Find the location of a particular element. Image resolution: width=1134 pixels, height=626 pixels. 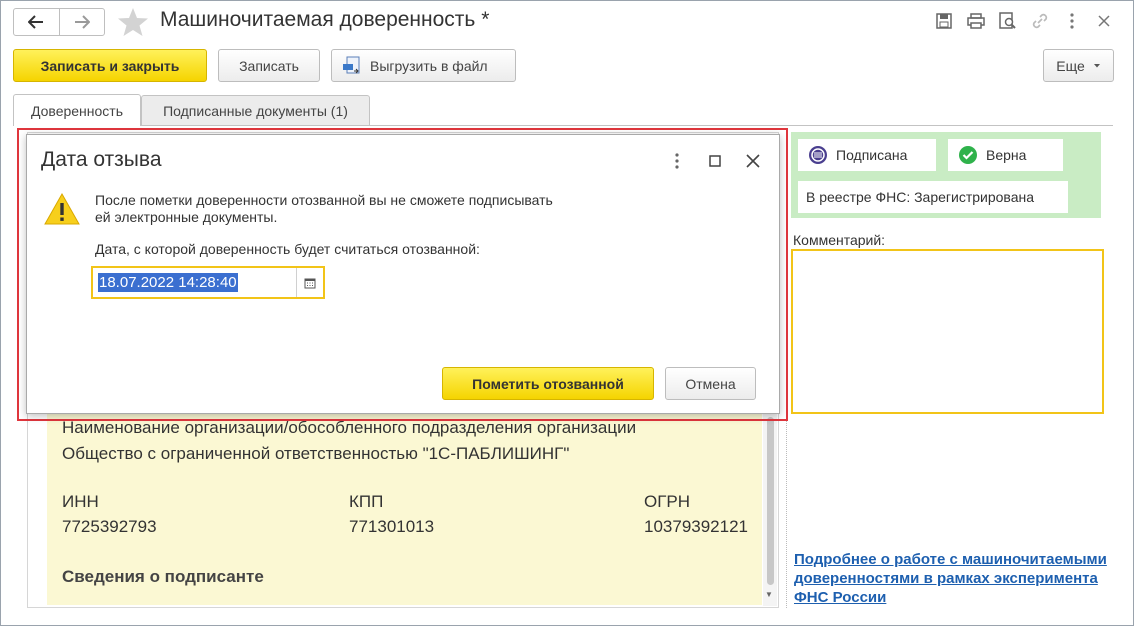

save-icon is located at coordinates (944, 21).